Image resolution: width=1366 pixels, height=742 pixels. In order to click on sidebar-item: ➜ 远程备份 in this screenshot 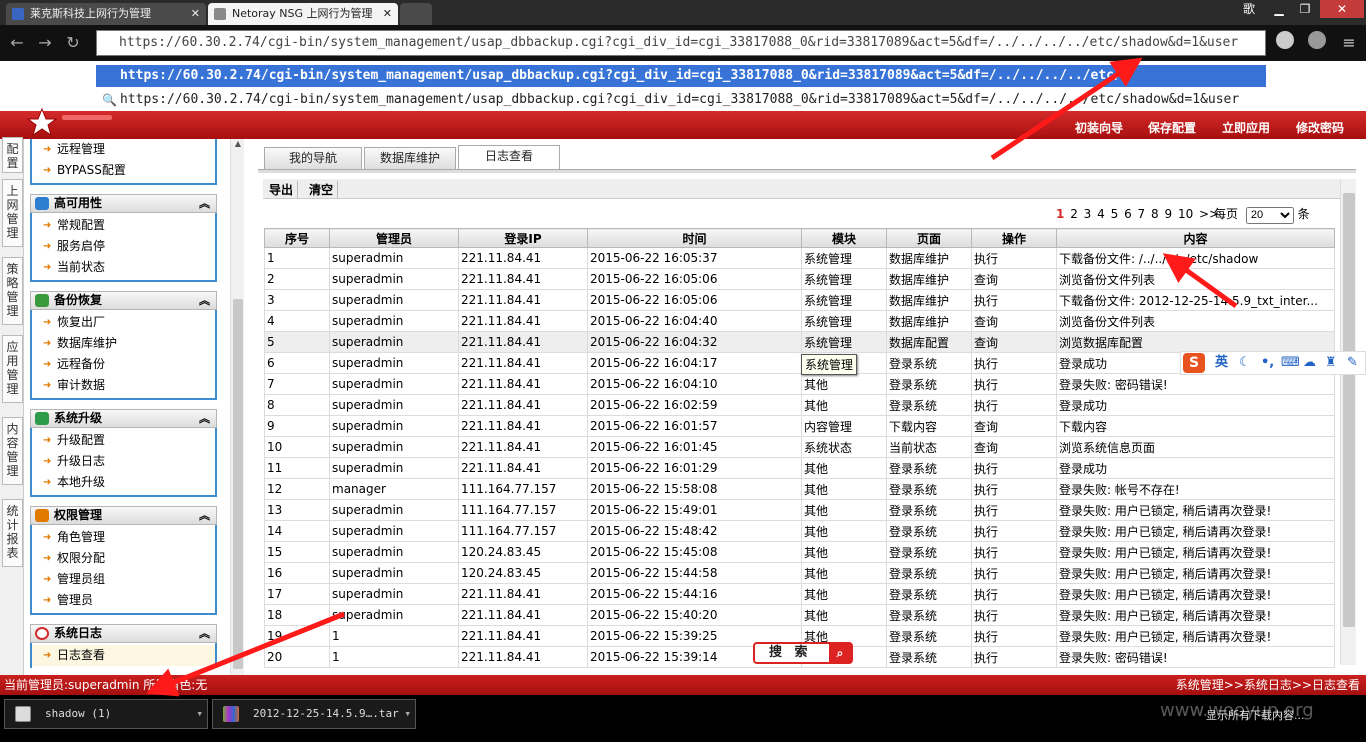, I will do `click(123, 364)`.